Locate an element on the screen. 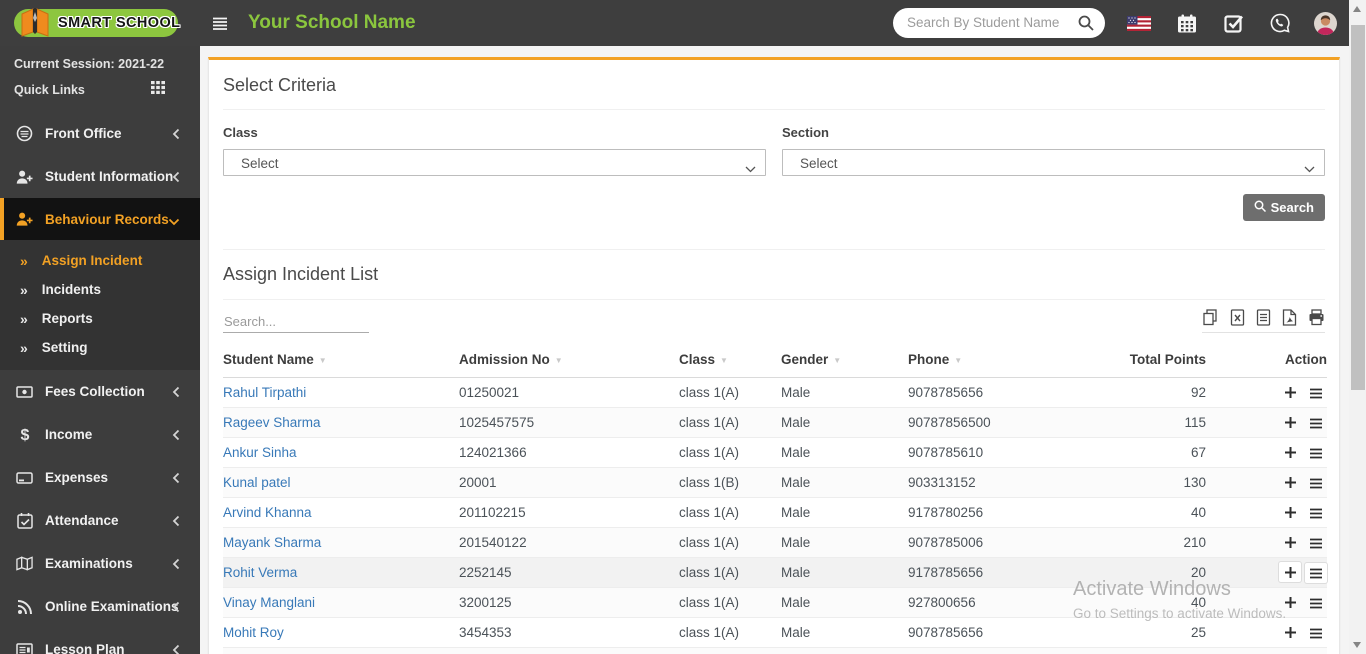  phone-cell: 9178780256 is located at coordinates (983, 512).